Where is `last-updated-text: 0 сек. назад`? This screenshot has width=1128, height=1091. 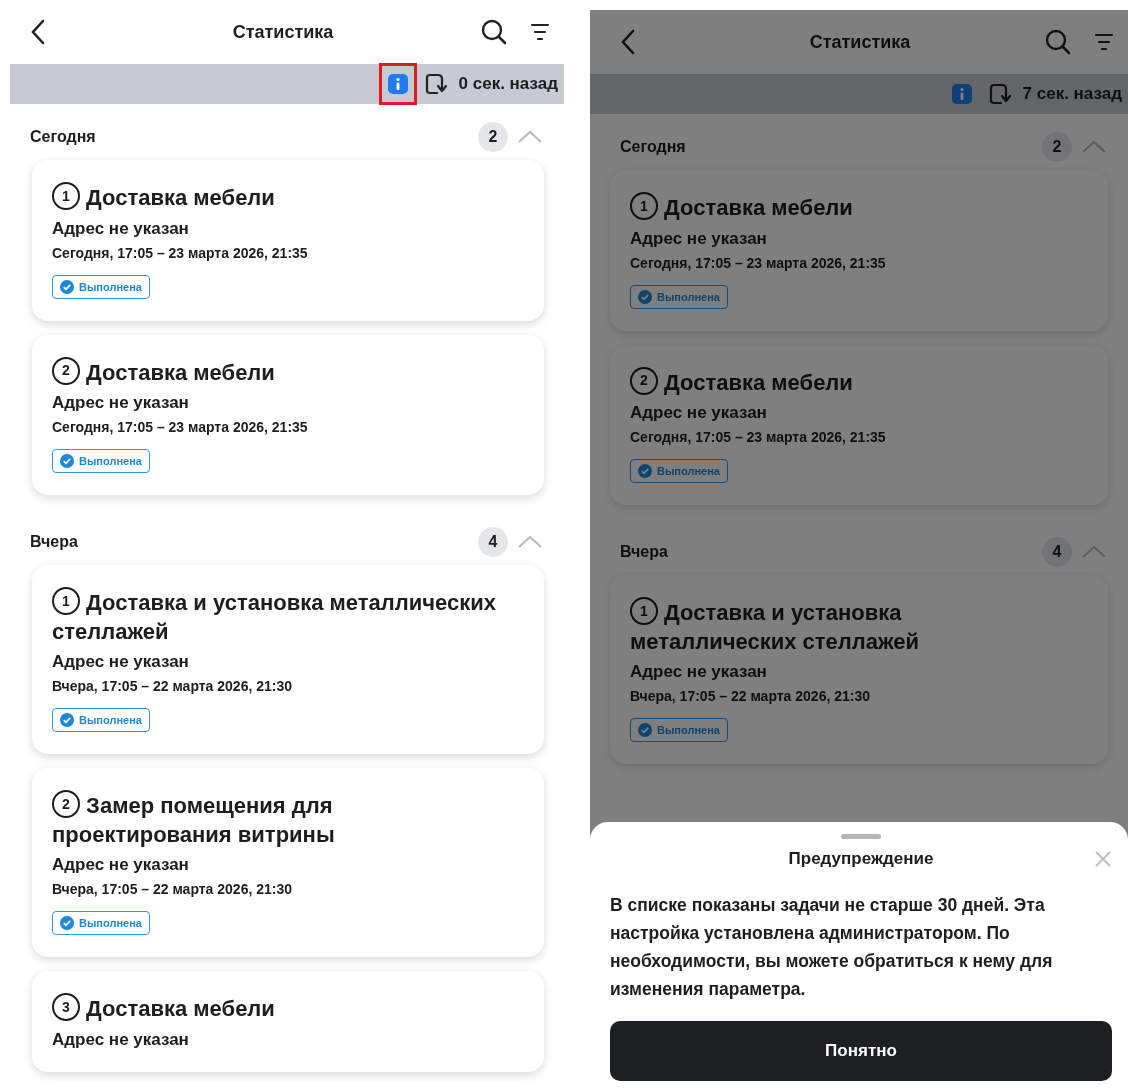
last-updated-text: 0 сек. назад is located at coordinates (508, 84).